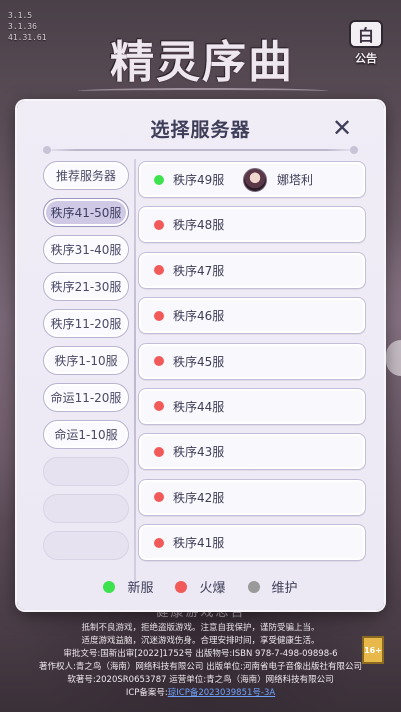 This screenshot has height=712, width=401. What do you see at coordinates (203, 91) in the screenshot?
I see `logo-flourish` at bounding box center [203, 91].